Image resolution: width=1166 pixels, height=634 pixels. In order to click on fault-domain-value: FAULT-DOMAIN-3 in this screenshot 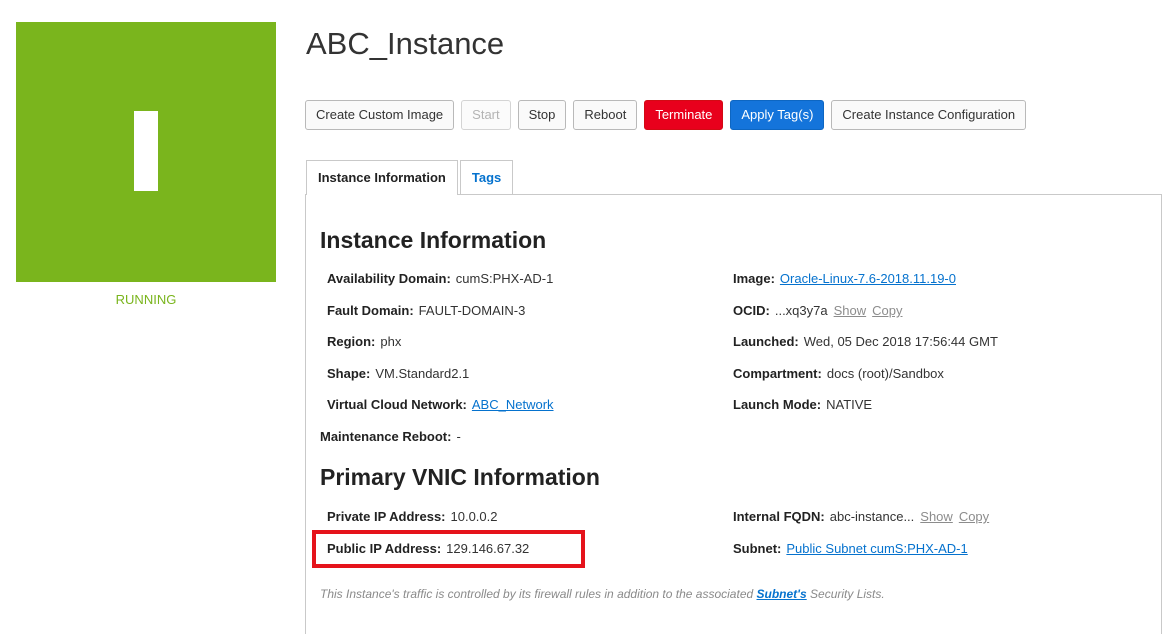, I will do `click(472, 310)`.